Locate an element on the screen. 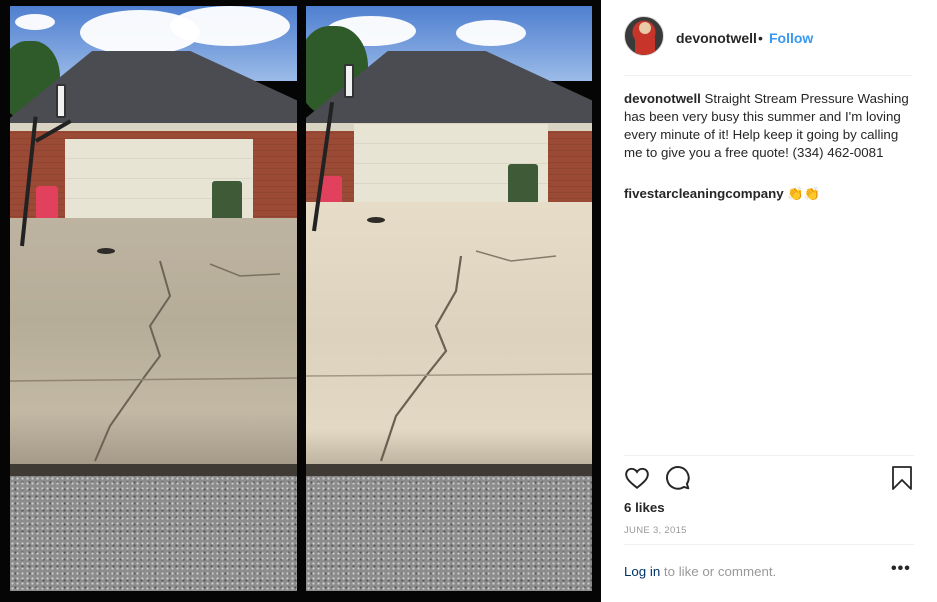  clapping-hands-emoji: 👏👏 is located at coordinates (804, 193).